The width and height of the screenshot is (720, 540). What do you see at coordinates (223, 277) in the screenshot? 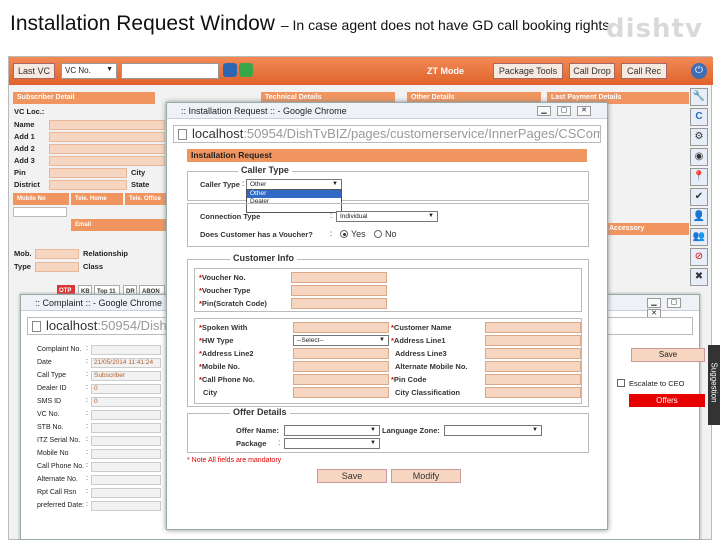
I see `voucher-no-text: Voucher No.` at bounding box center [223, 277].